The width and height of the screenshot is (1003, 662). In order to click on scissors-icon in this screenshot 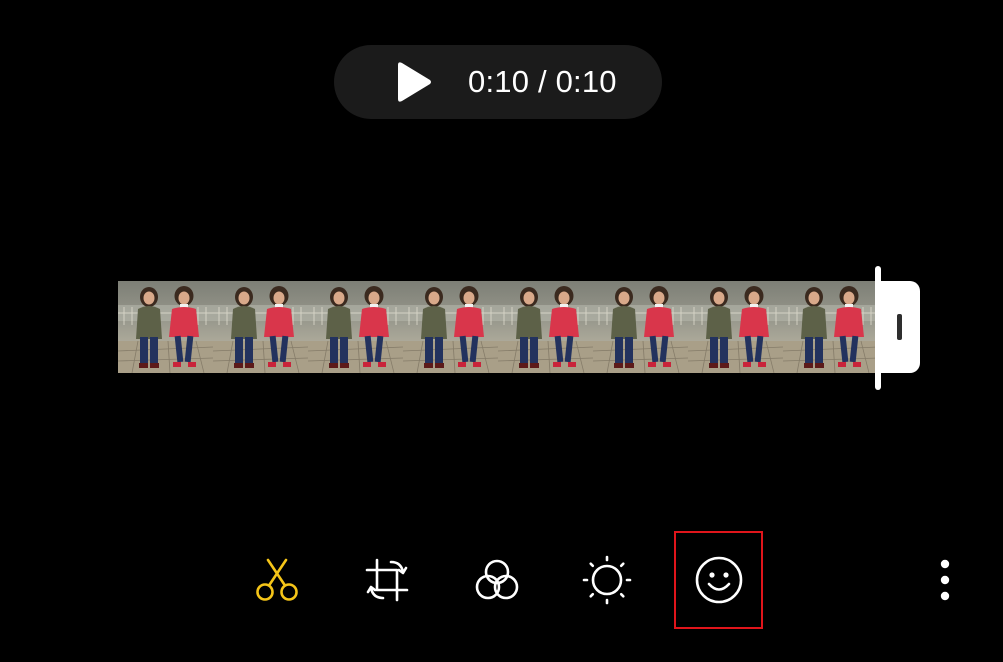, I will do `click(277, 579)`.